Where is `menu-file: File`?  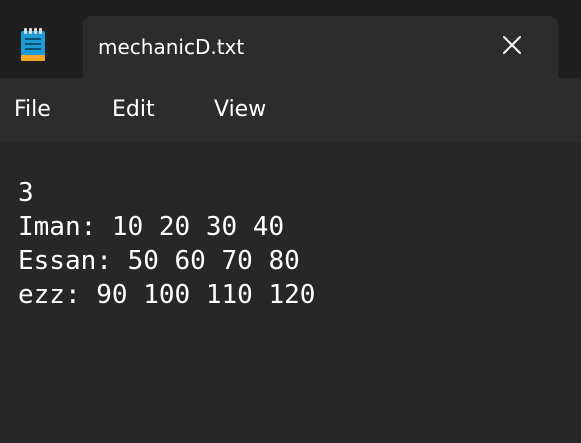
menu-file: File is located at coordinates (32, 110).